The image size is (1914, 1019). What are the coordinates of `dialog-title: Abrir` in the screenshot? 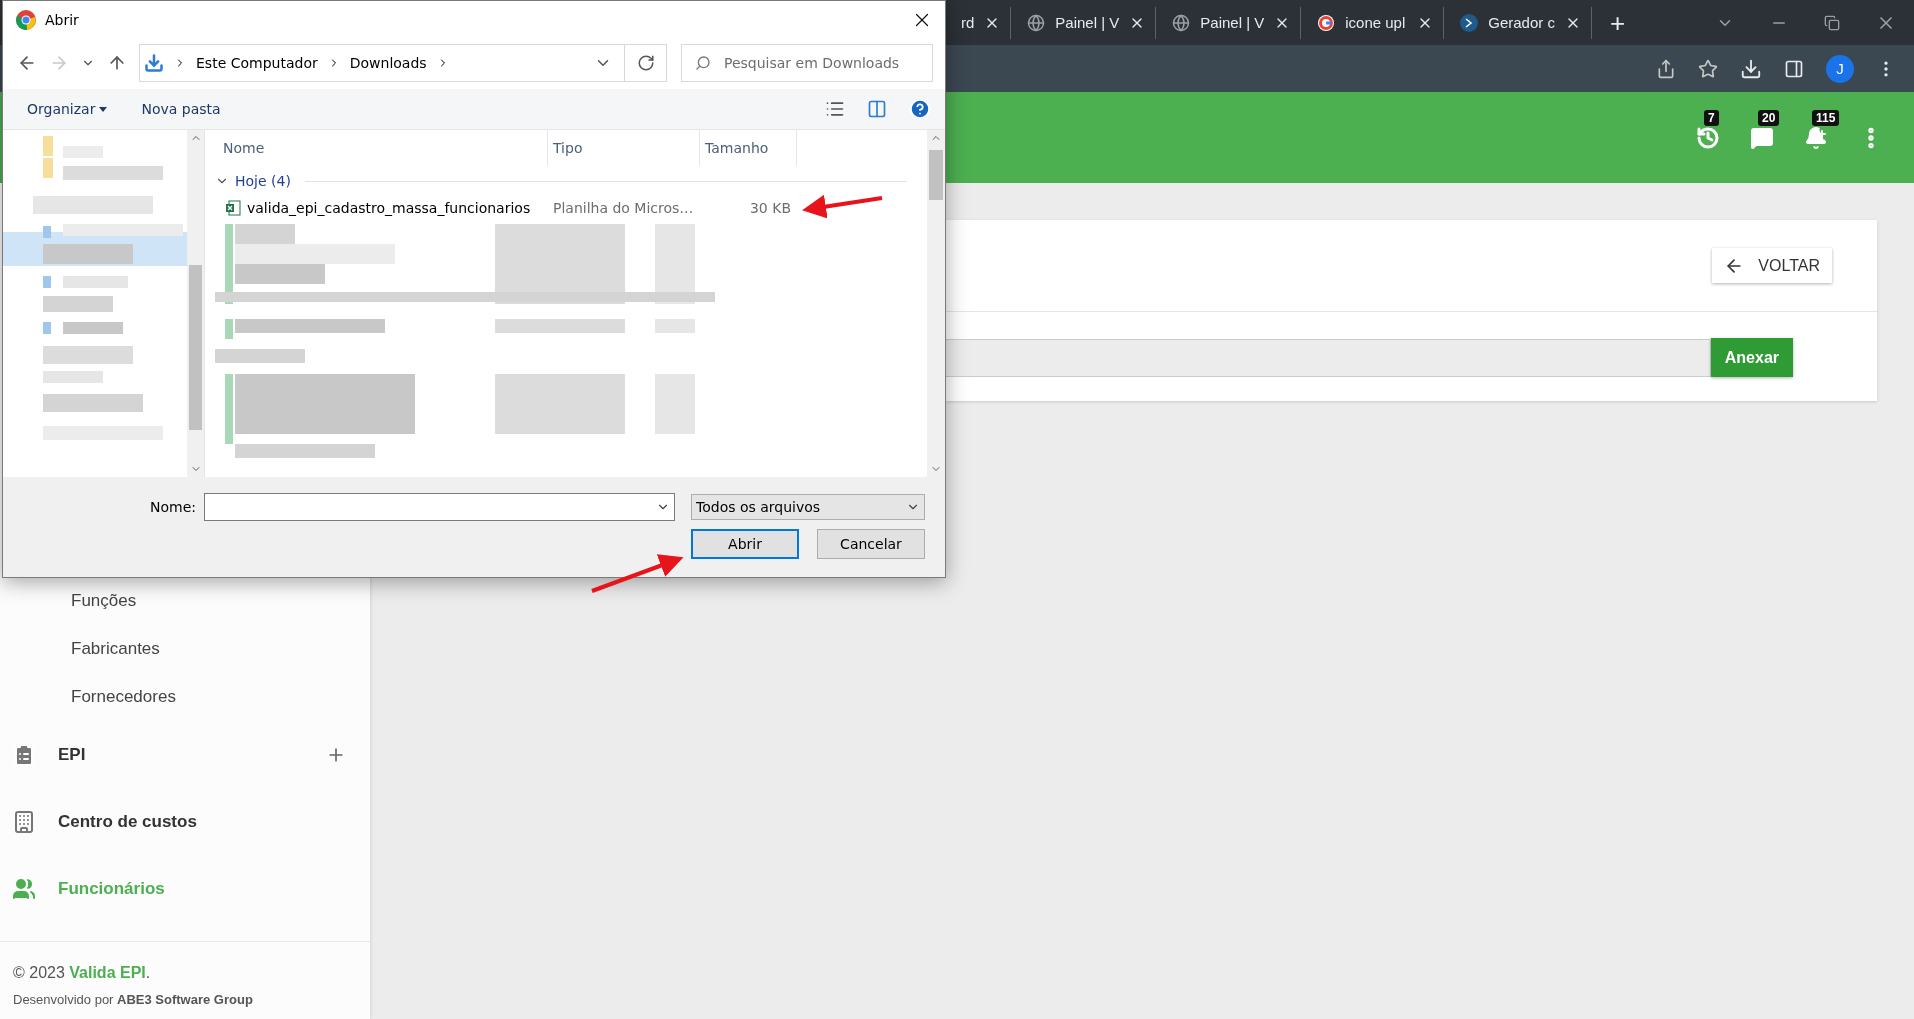 It's located at (62, 20).